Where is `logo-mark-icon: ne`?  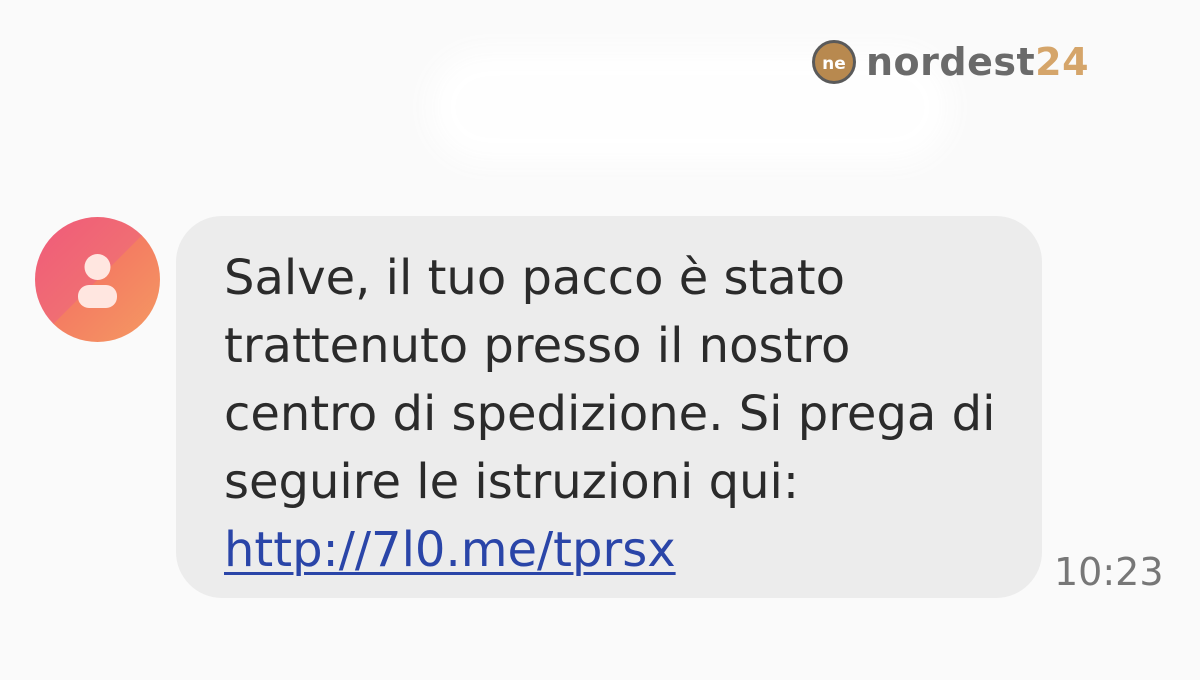
logo-mark-icon: ne is located at coordinates (834, 62).